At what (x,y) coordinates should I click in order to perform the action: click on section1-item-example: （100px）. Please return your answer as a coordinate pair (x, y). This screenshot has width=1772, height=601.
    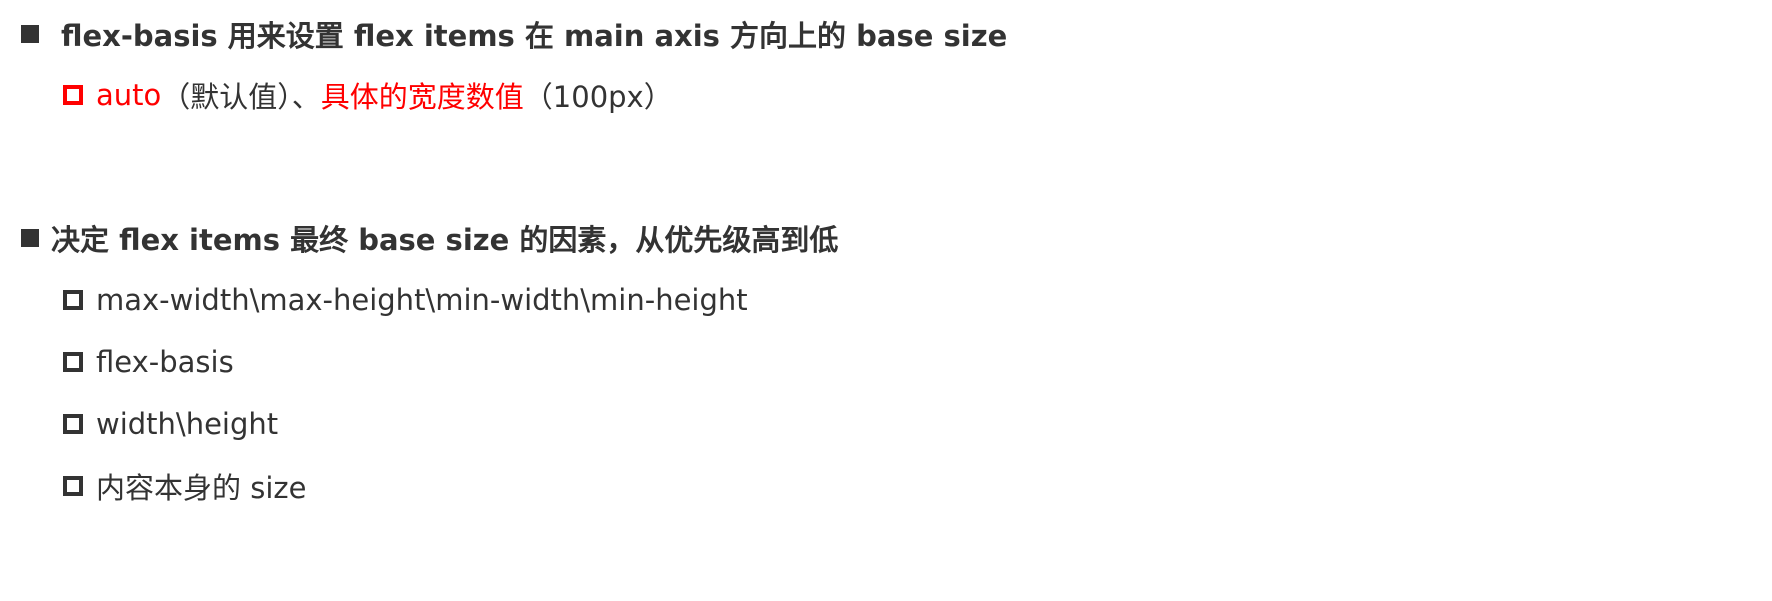
    Looking at the image, I should click on (598, 97).